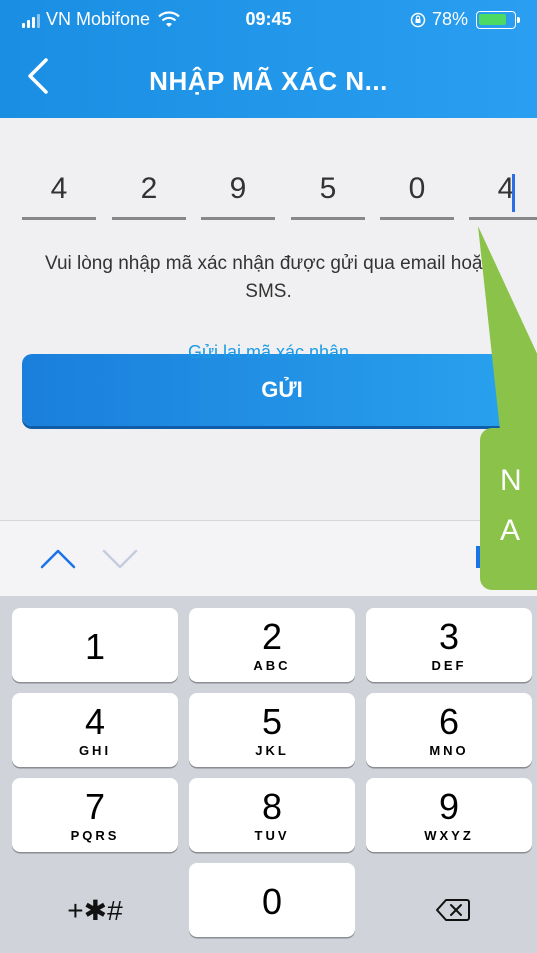  What do you see at coordinates (279, 194) in the screenshot?
I see `verification-code-input: 4 2 9 5 0 4` at bounding box center [279, 194].